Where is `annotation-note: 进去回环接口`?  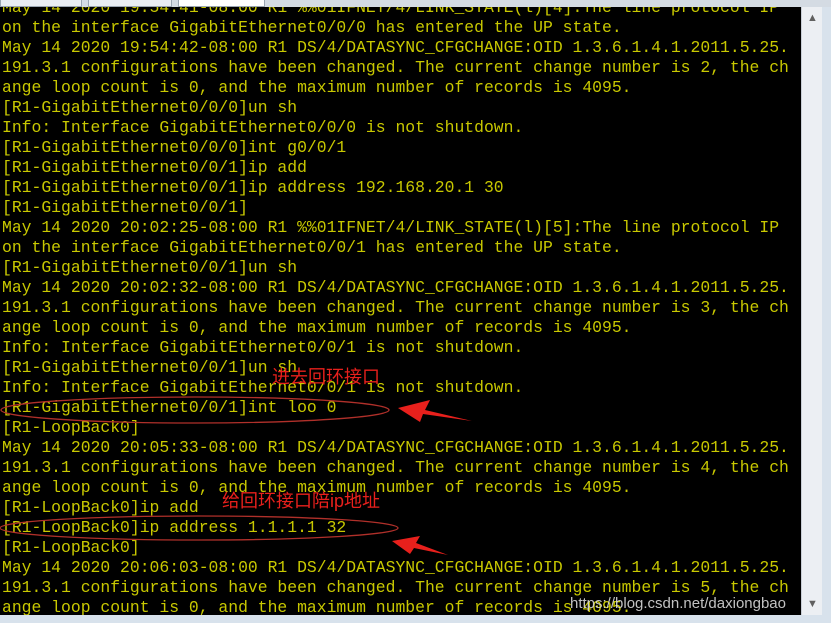 annotation-note: 进去回环接口 is located at coordinates (326, 377).